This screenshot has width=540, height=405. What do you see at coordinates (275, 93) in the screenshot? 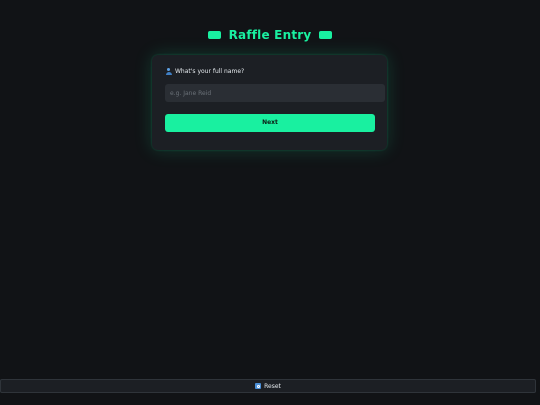
I see `full-name-input` at bounding box center [275, 93].